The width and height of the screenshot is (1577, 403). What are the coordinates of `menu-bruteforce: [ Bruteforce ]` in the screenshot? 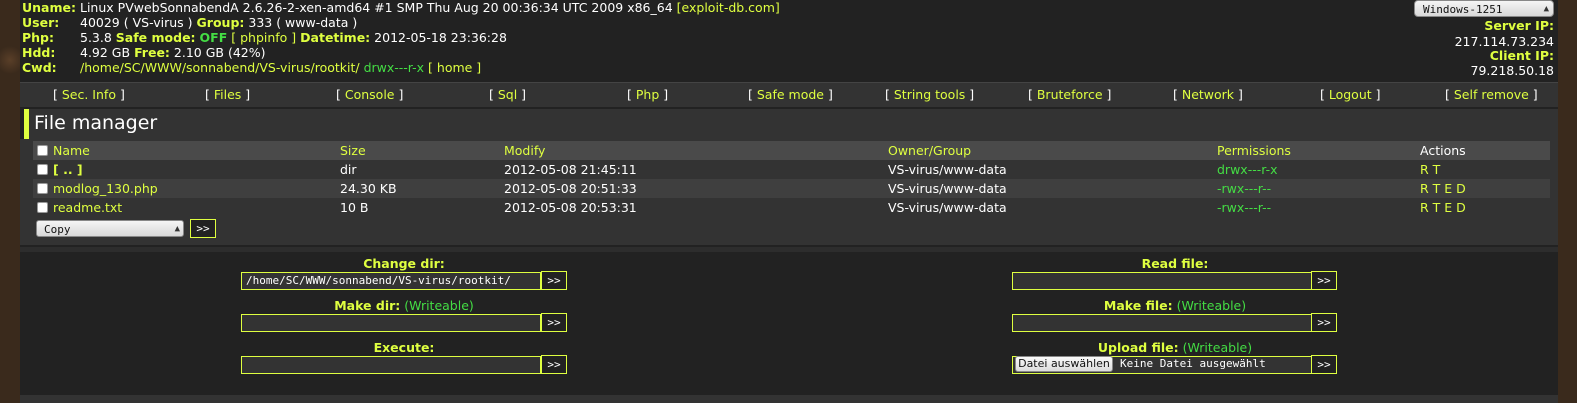 It's located at (1069, 94).